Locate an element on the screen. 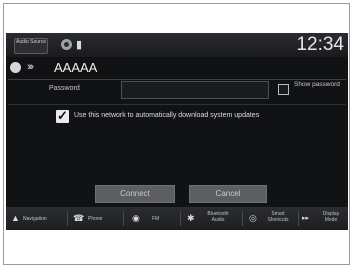  nav-label: Phone is located at coordinates (95, 219).